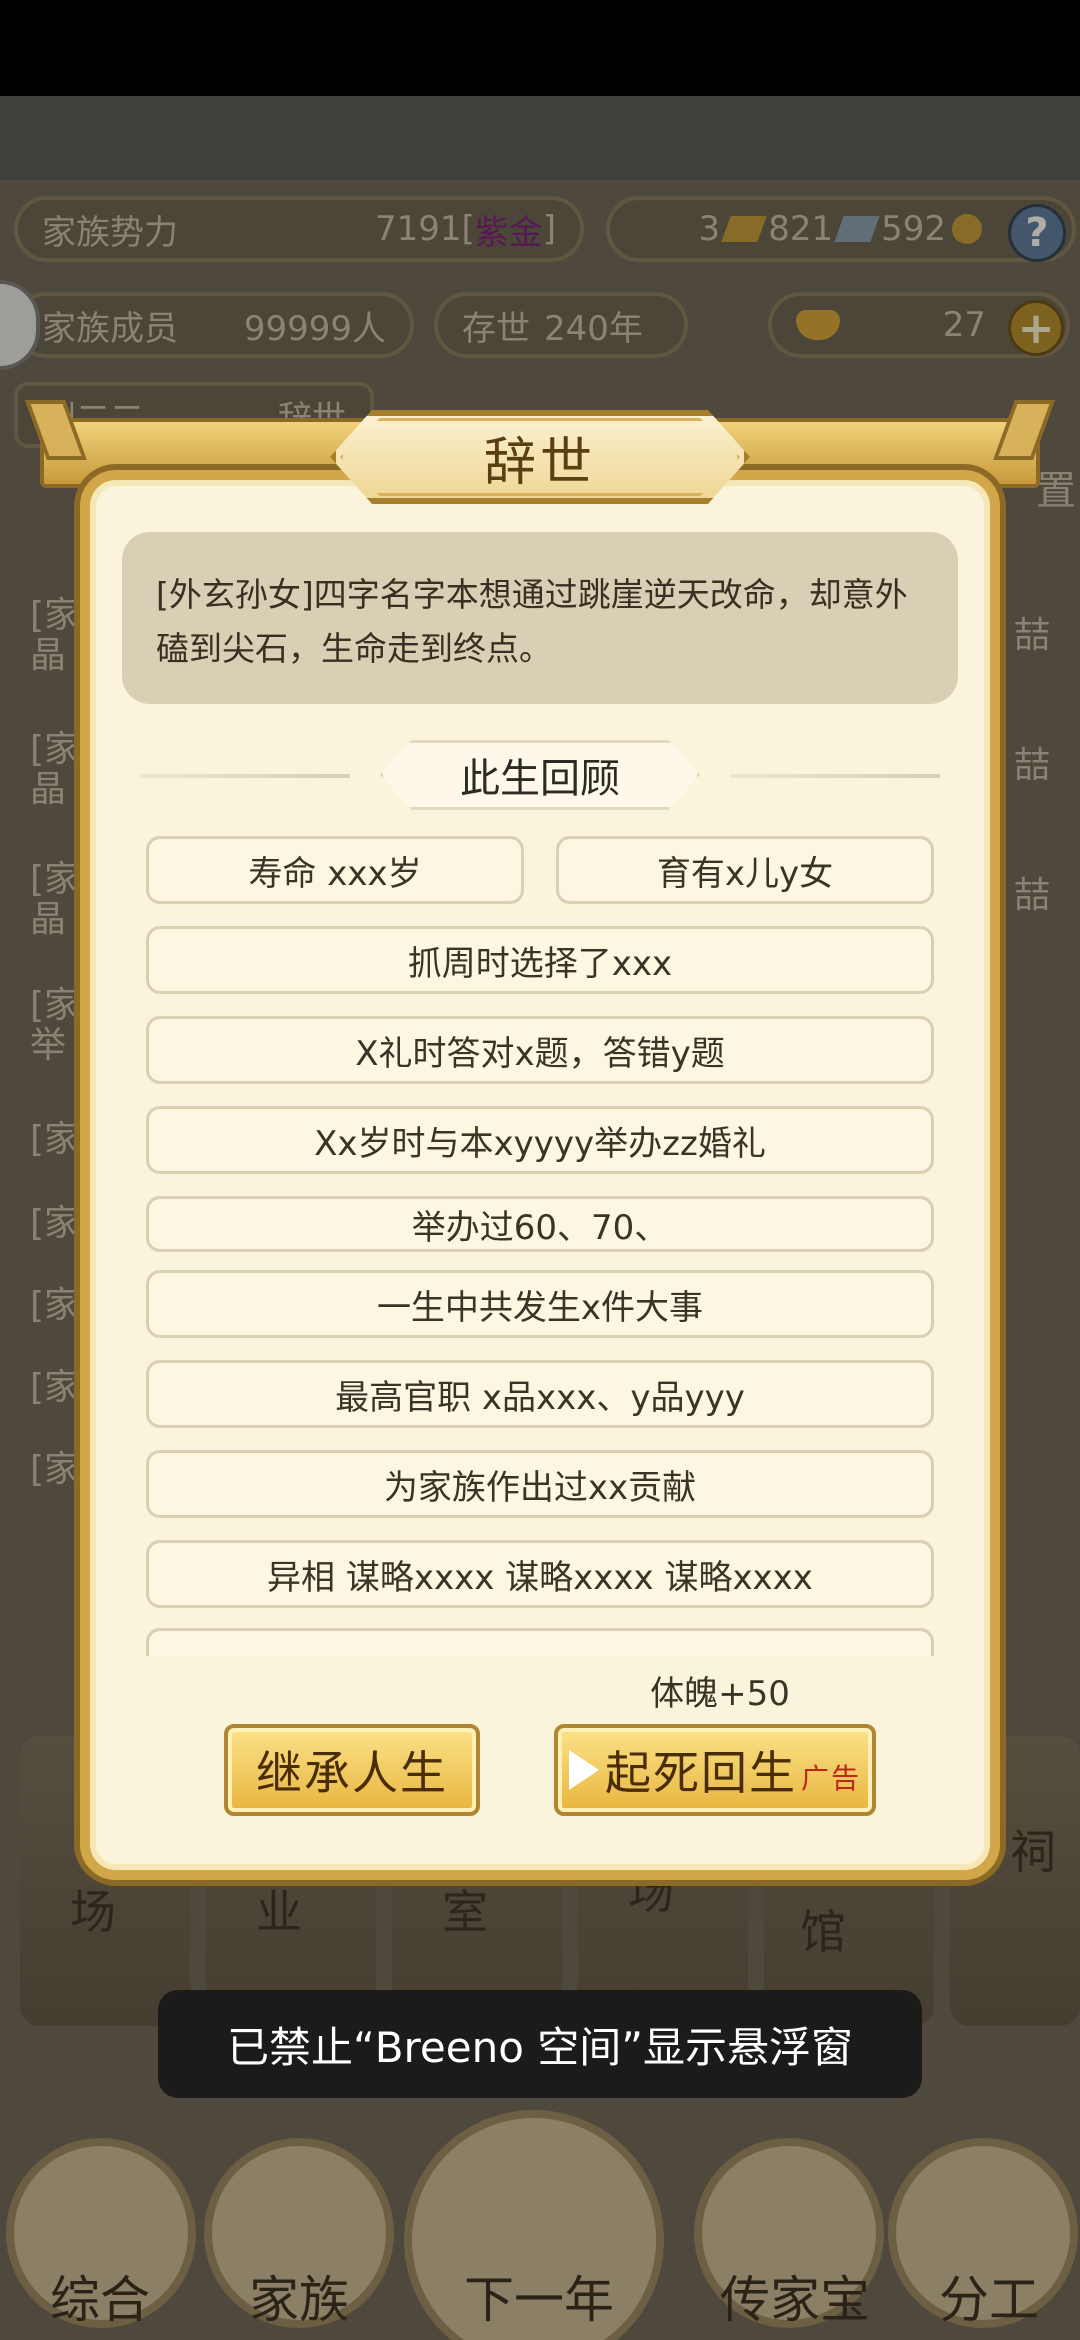 This screenshot has height=2340, width=1080. I want to click on review-entry: X礼时答对x题，答错y题, so click(540, 1050).